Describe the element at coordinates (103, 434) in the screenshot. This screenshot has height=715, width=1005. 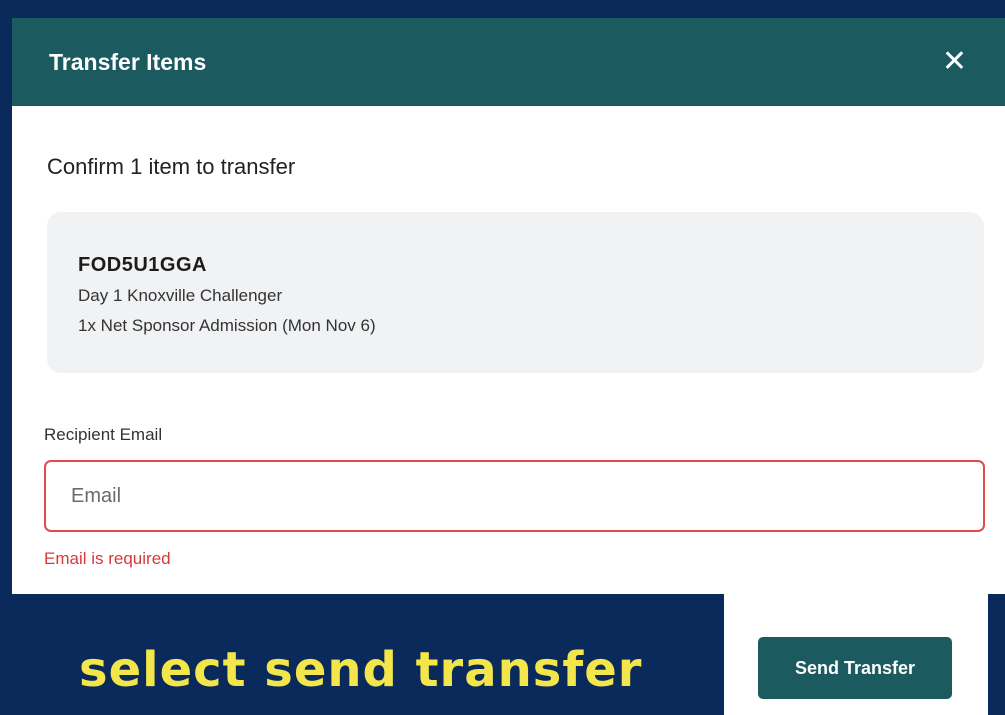
I see `recipient-email-label: Recipient Email` at that location.